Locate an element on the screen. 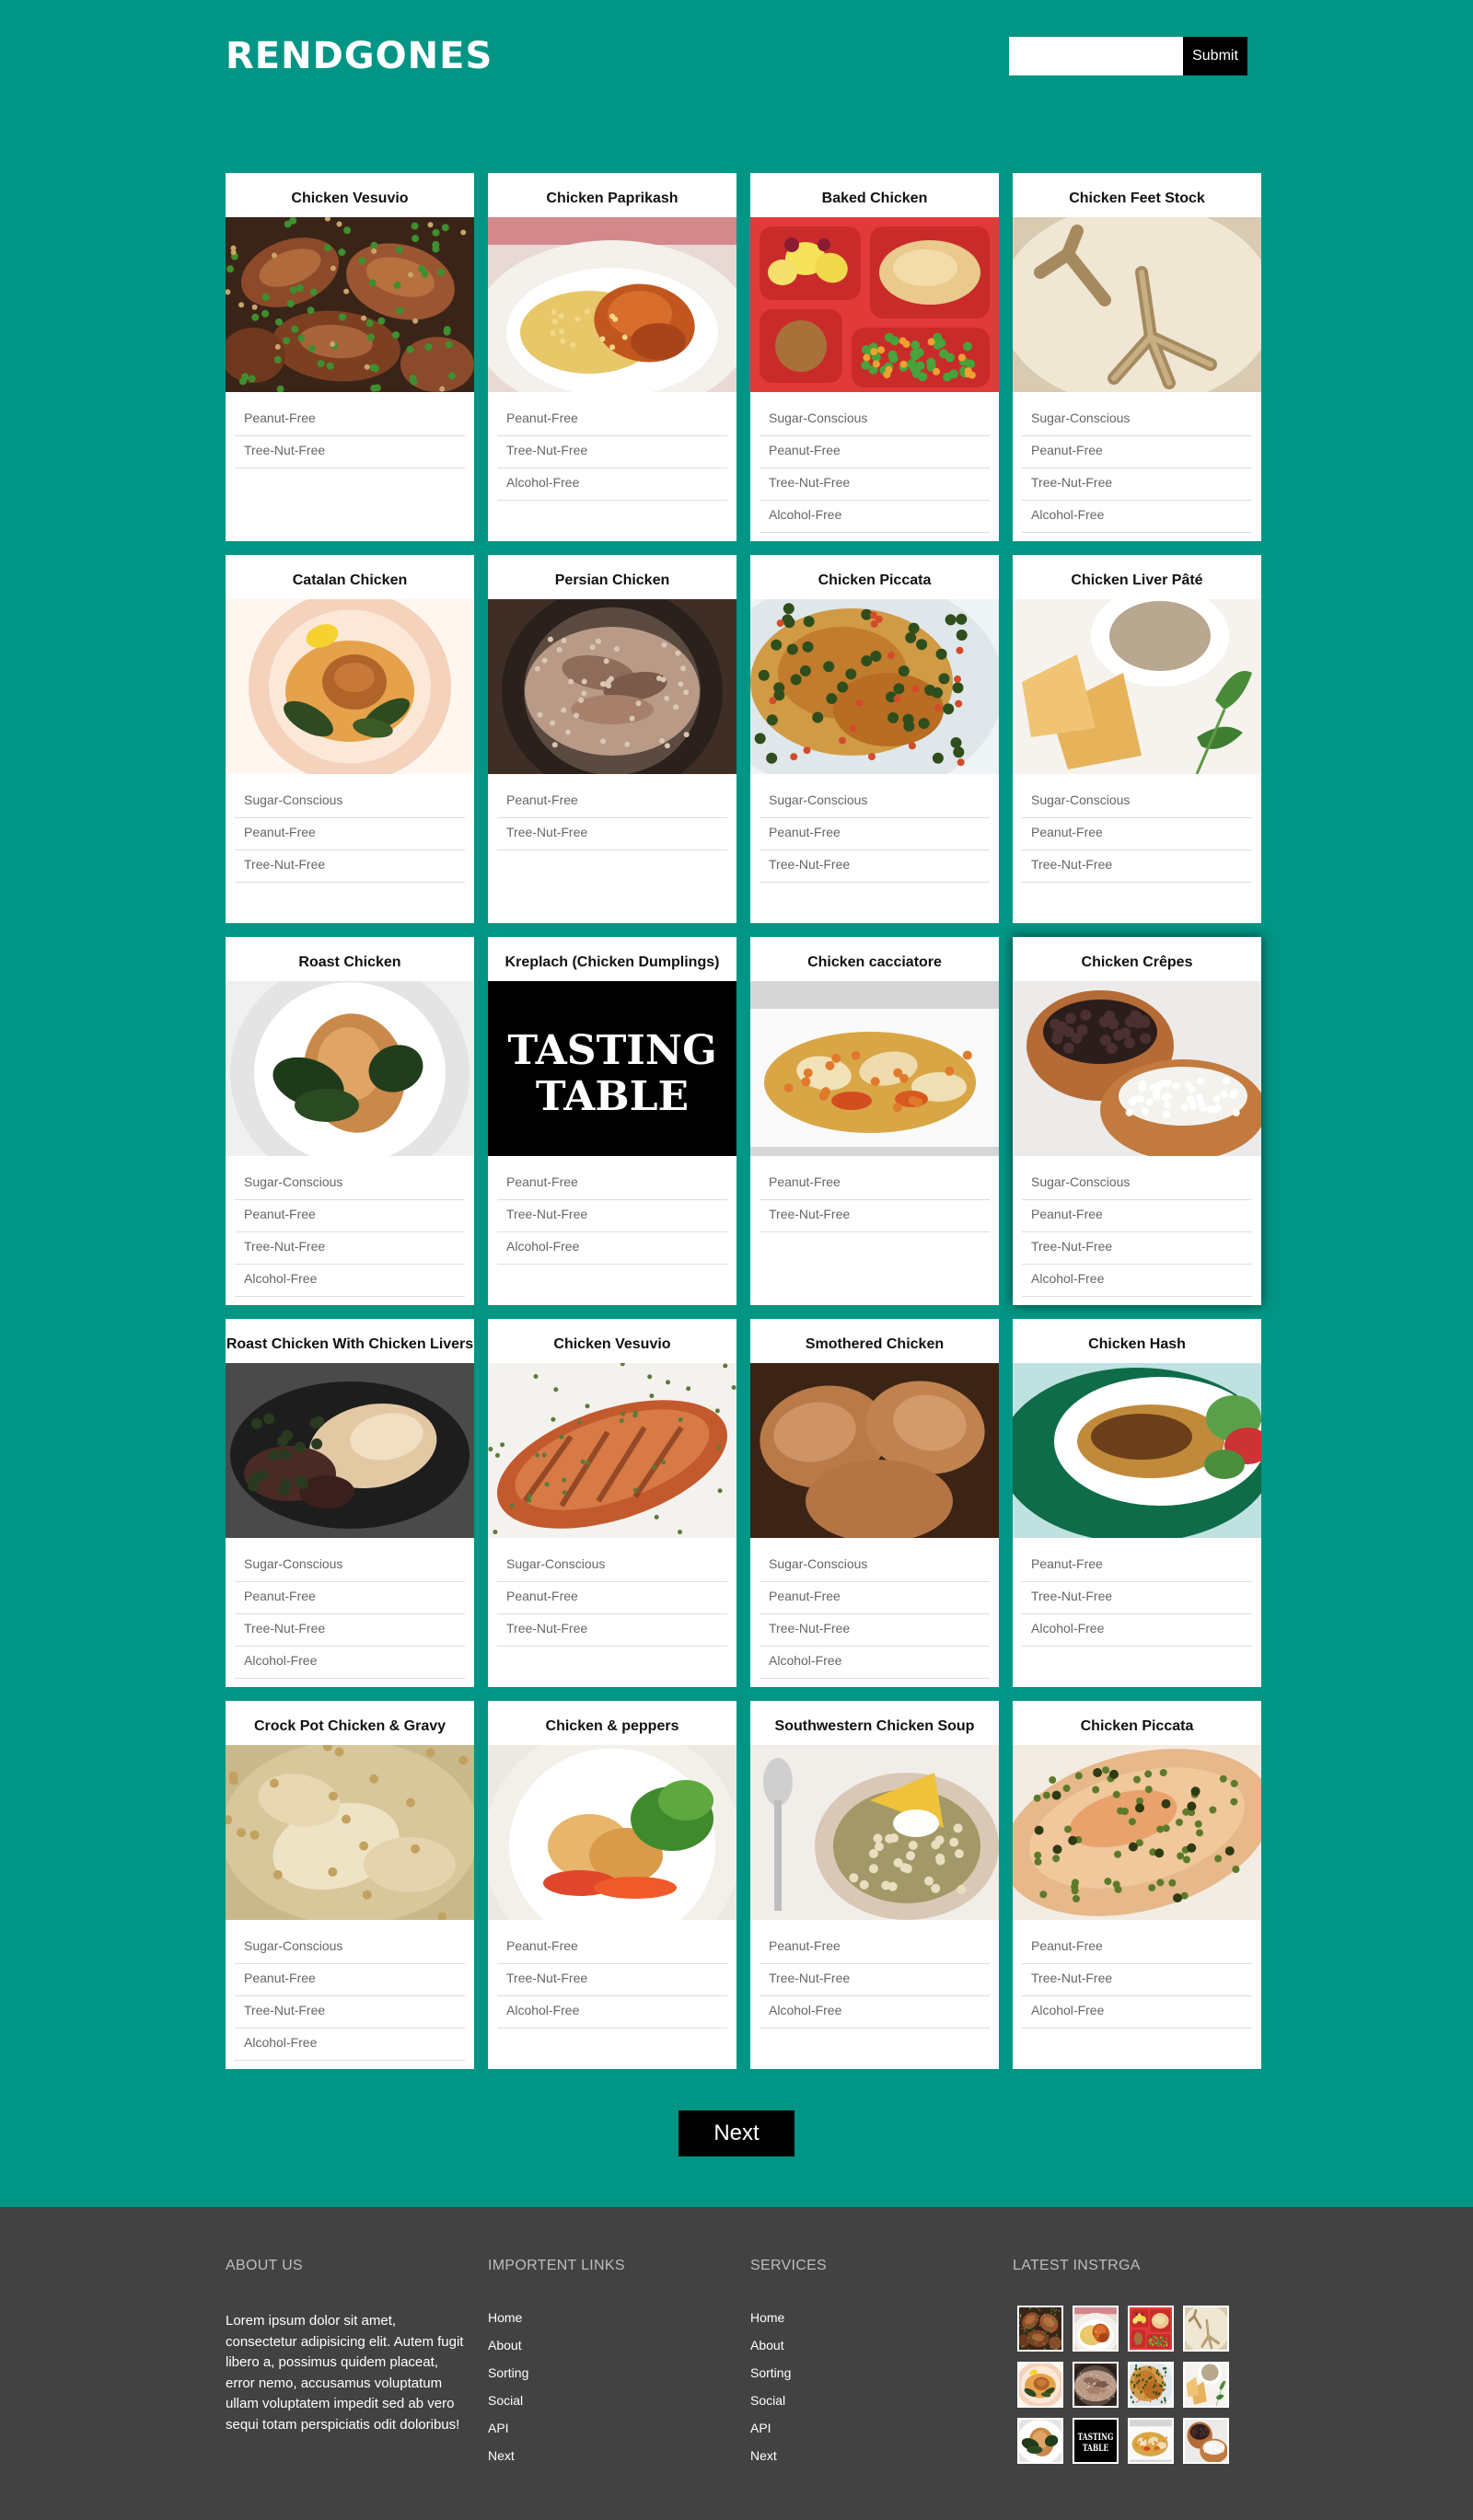 The image size is (1473, 2520). next-button: Next is located at coordinates (736, 2133).